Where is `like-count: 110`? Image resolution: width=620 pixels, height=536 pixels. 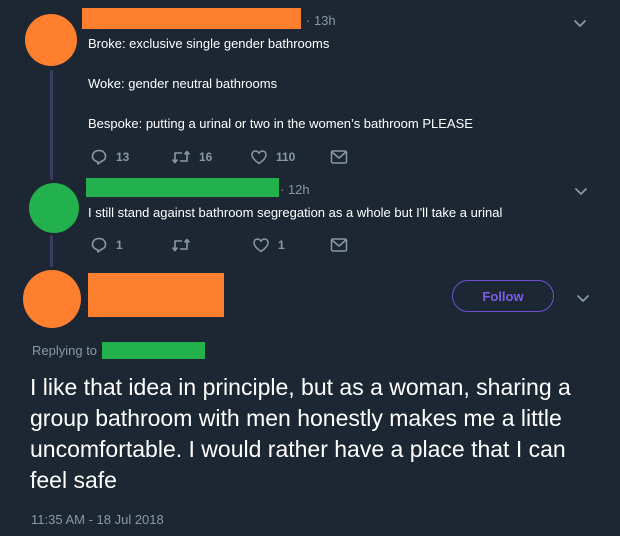
like-count: 110 is located at coordinates (286, 157).